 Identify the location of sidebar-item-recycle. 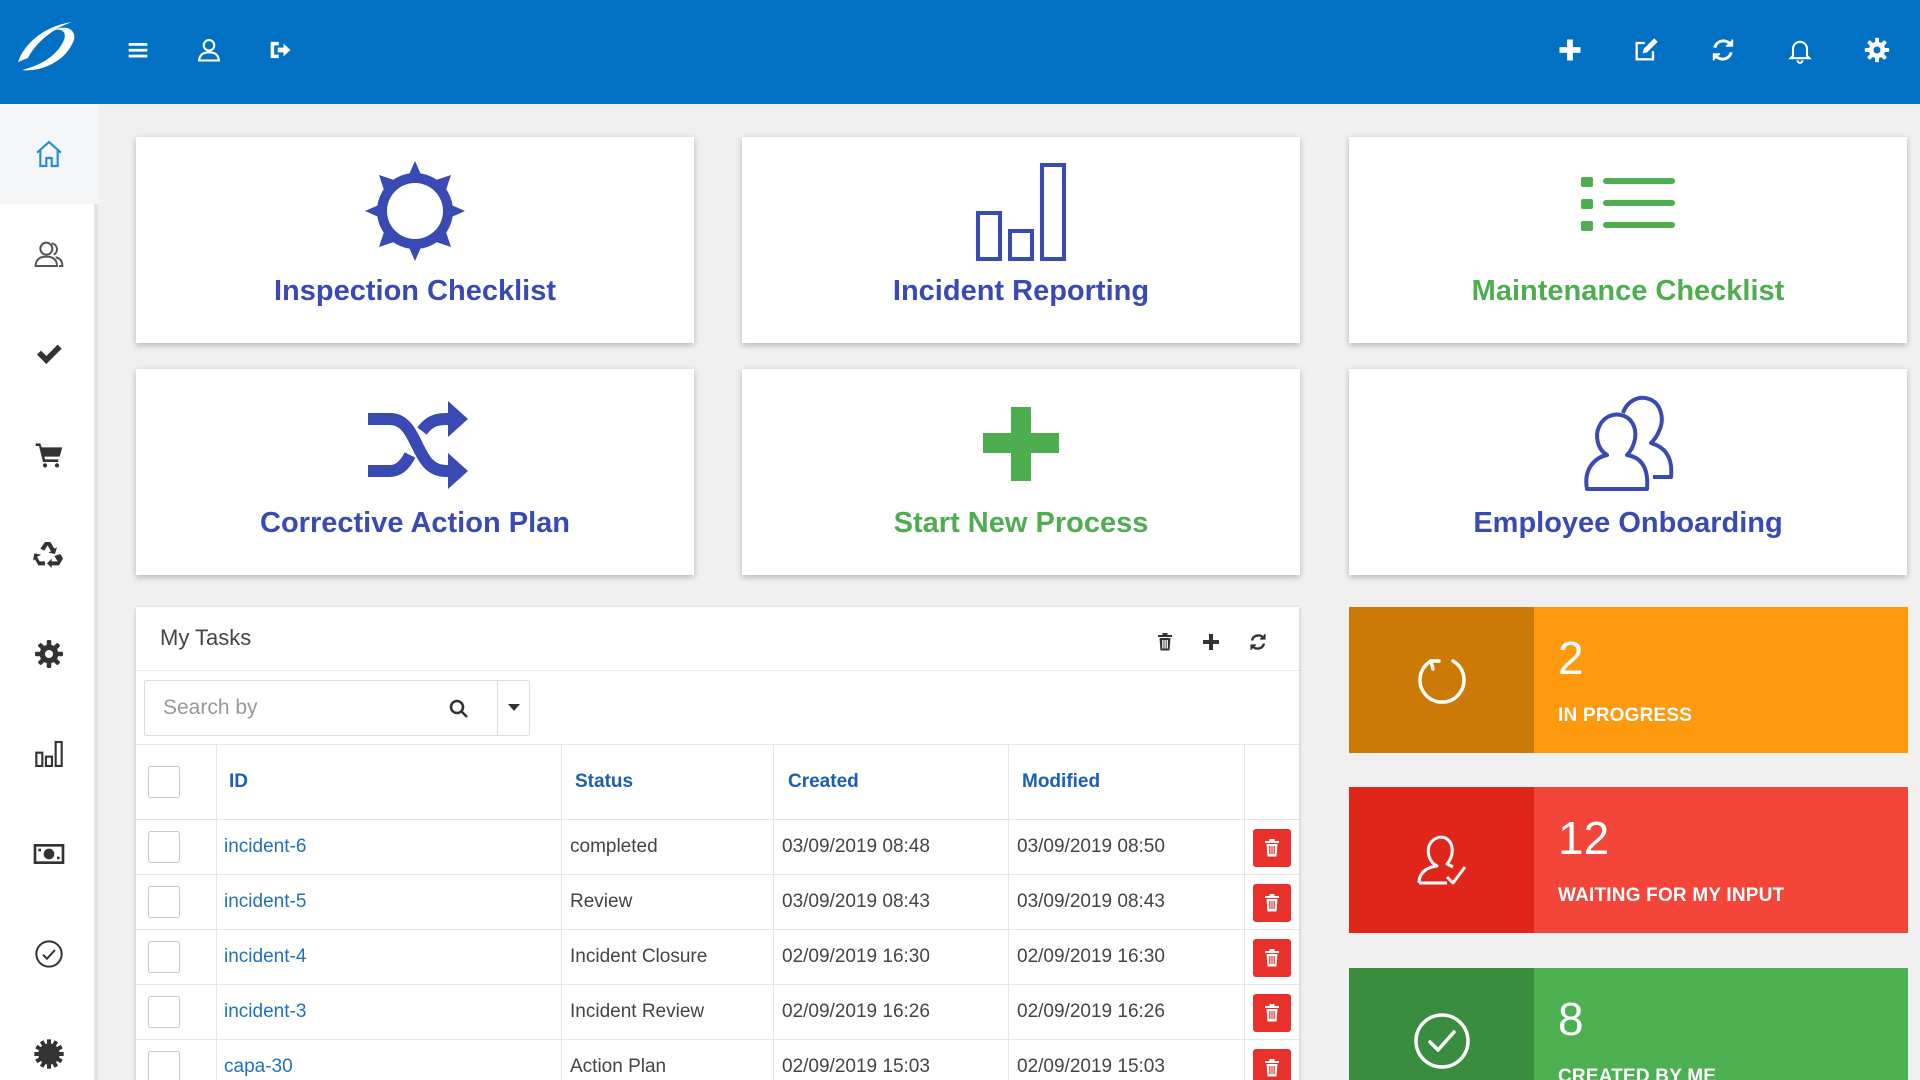
(49, 554).